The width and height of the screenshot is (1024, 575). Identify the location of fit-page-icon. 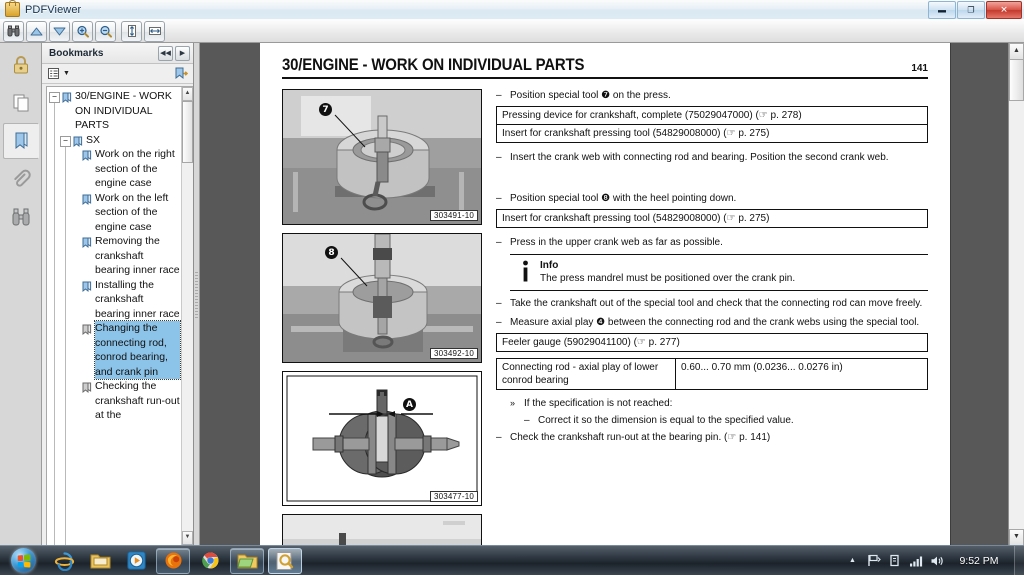
(131, 31).